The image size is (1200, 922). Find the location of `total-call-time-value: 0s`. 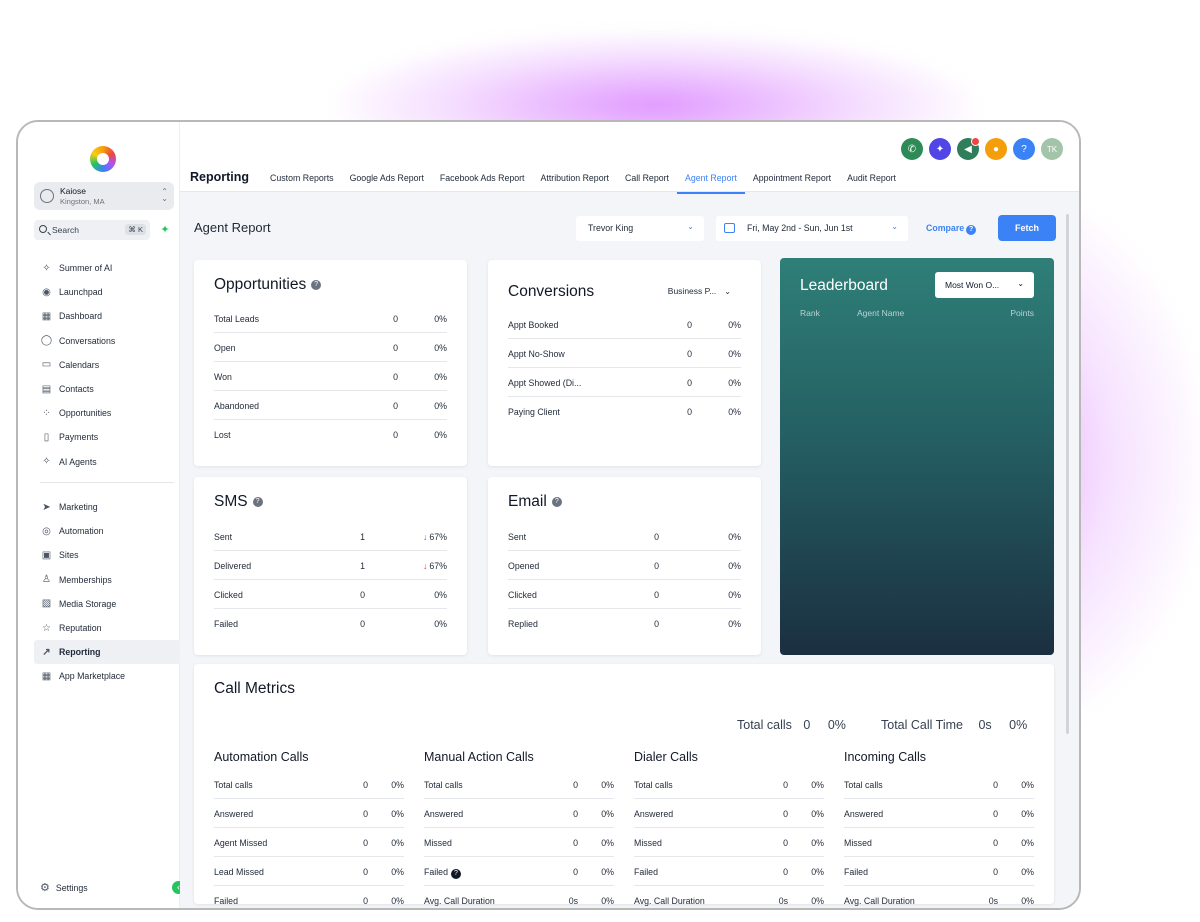

total-call-time-value: 0s is located at coordinates (985, 725).